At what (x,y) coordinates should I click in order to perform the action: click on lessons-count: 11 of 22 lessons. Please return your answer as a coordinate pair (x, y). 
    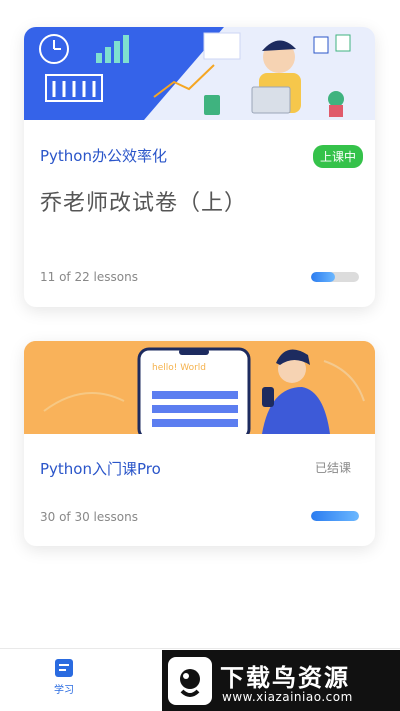
    Looking at the image, I should click on (89, 277).